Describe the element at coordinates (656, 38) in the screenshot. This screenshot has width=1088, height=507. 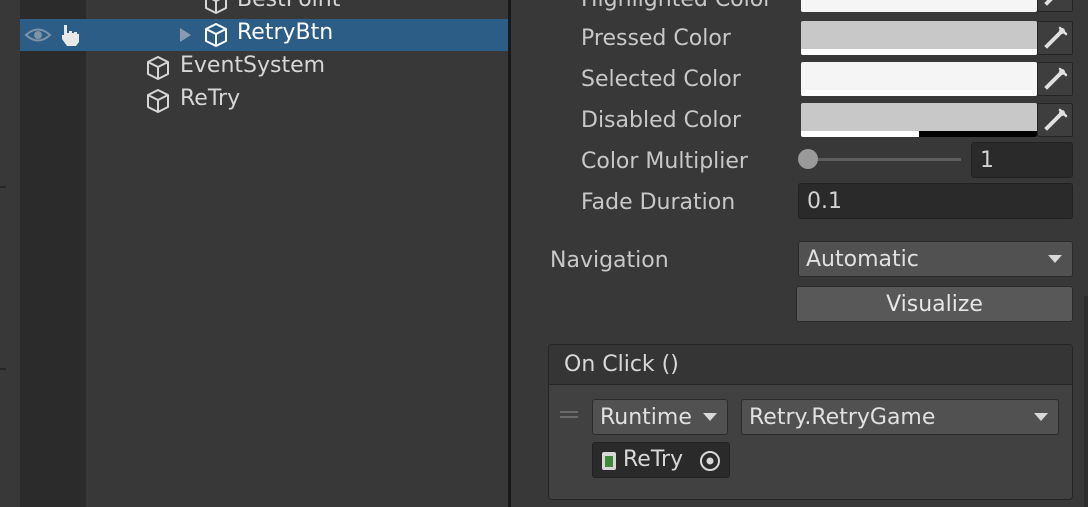
I see `pressed-color-label: Pressed Color` at that location.